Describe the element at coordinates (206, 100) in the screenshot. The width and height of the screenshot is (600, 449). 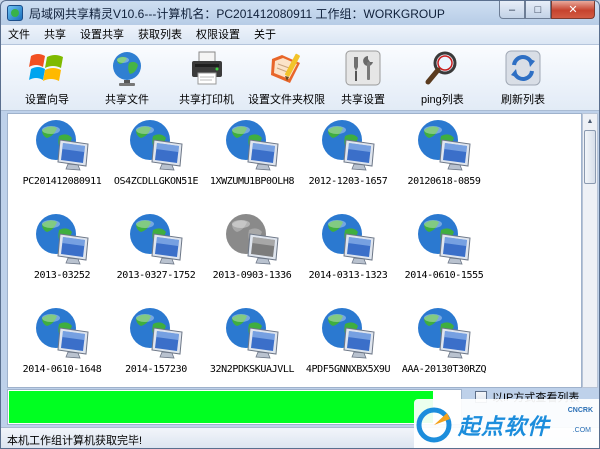
I see `tool-label: 共享打印机` at that location.